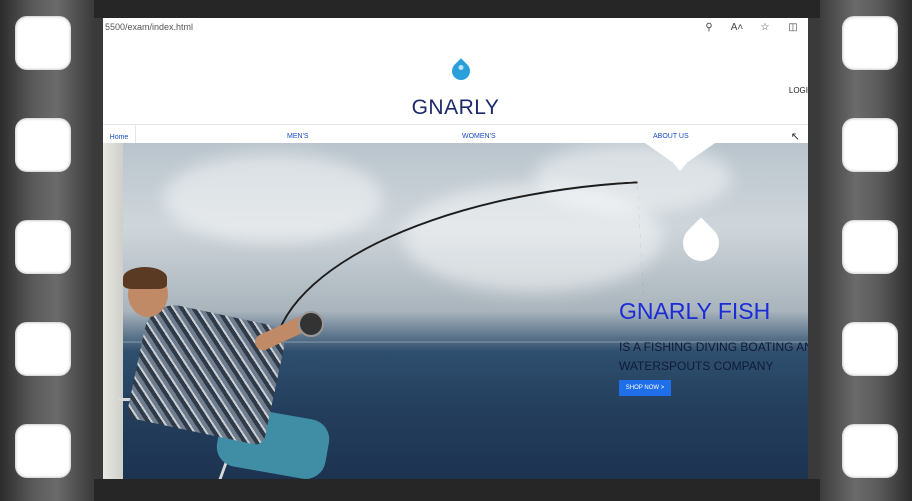 The height and width of the screenshot is (501, 912). What do you see at coordinates (455, 108) in the screenshot?
I see `brand-name: GNARLY` at bounding box center [455, 108].